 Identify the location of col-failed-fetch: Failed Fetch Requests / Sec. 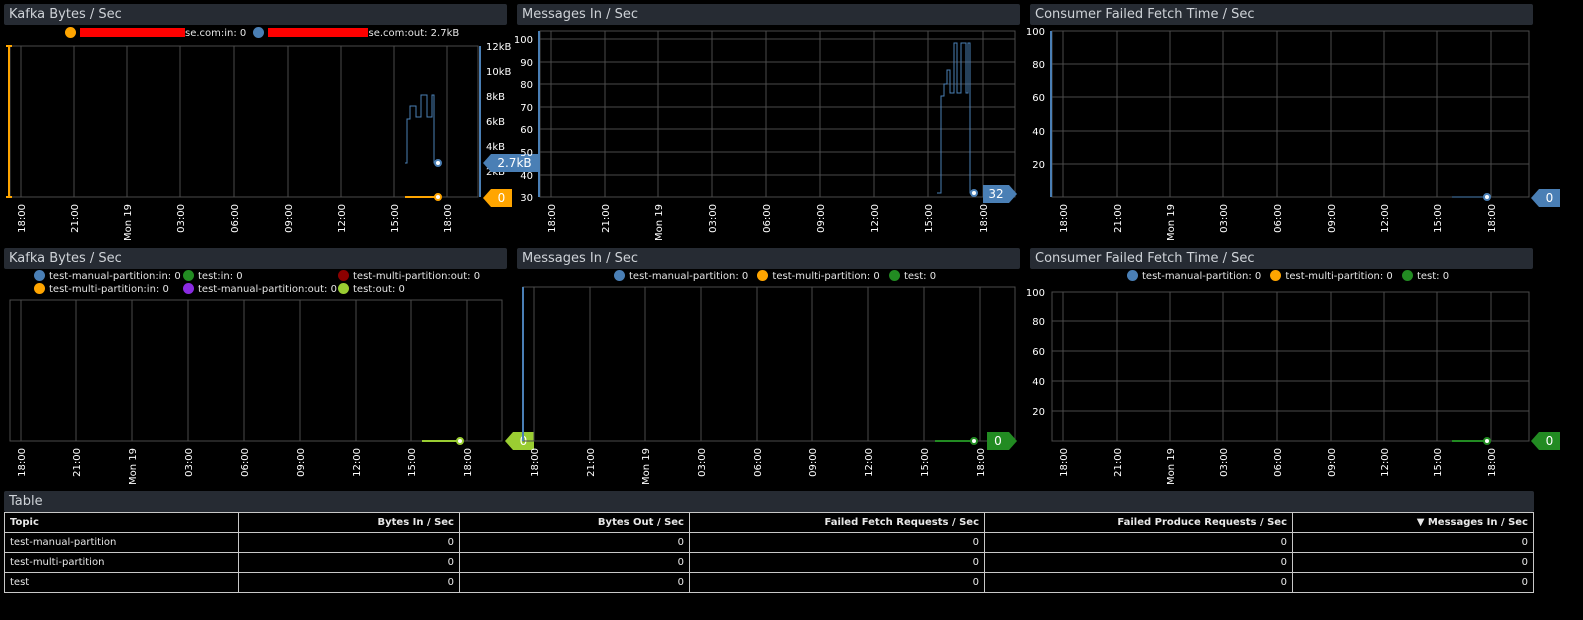
(837, 522).